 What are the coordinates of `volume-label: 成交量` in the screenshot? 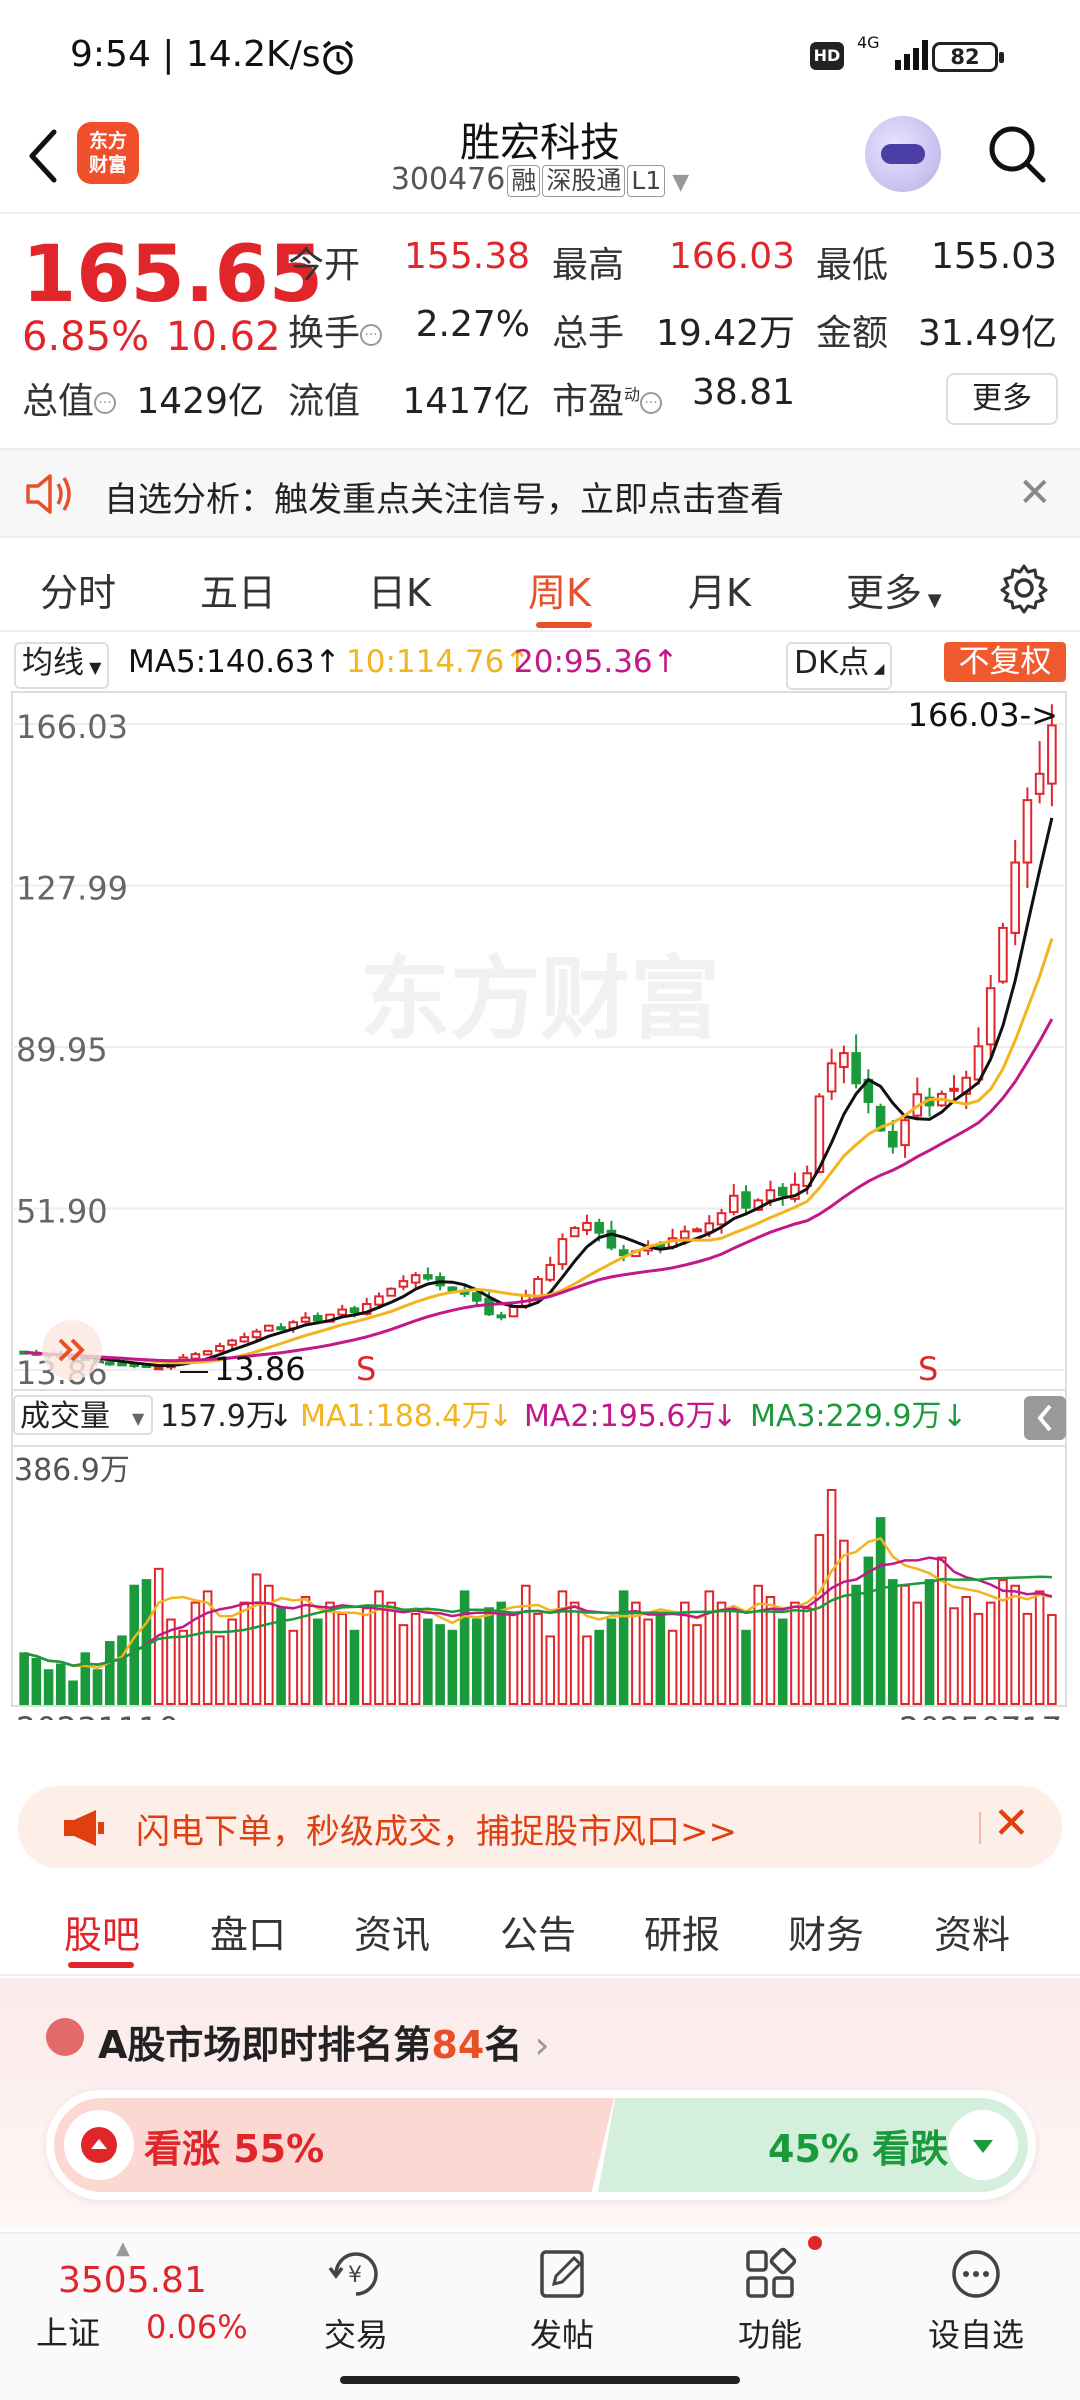 It's located at (65, 1416).